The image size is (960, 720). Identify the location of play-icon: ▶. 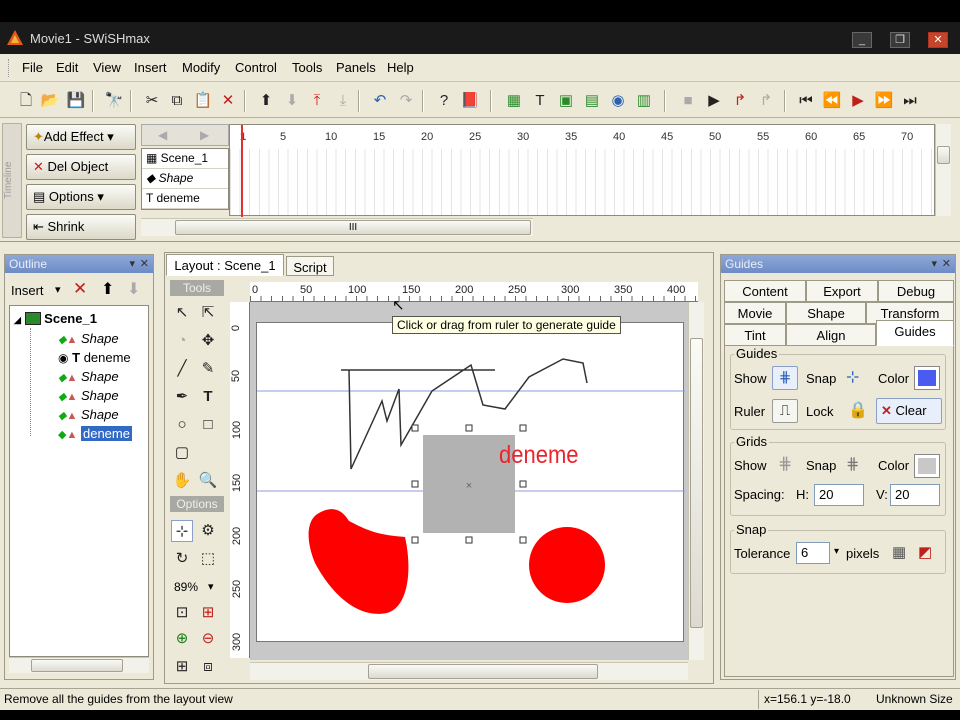
(714, 101).